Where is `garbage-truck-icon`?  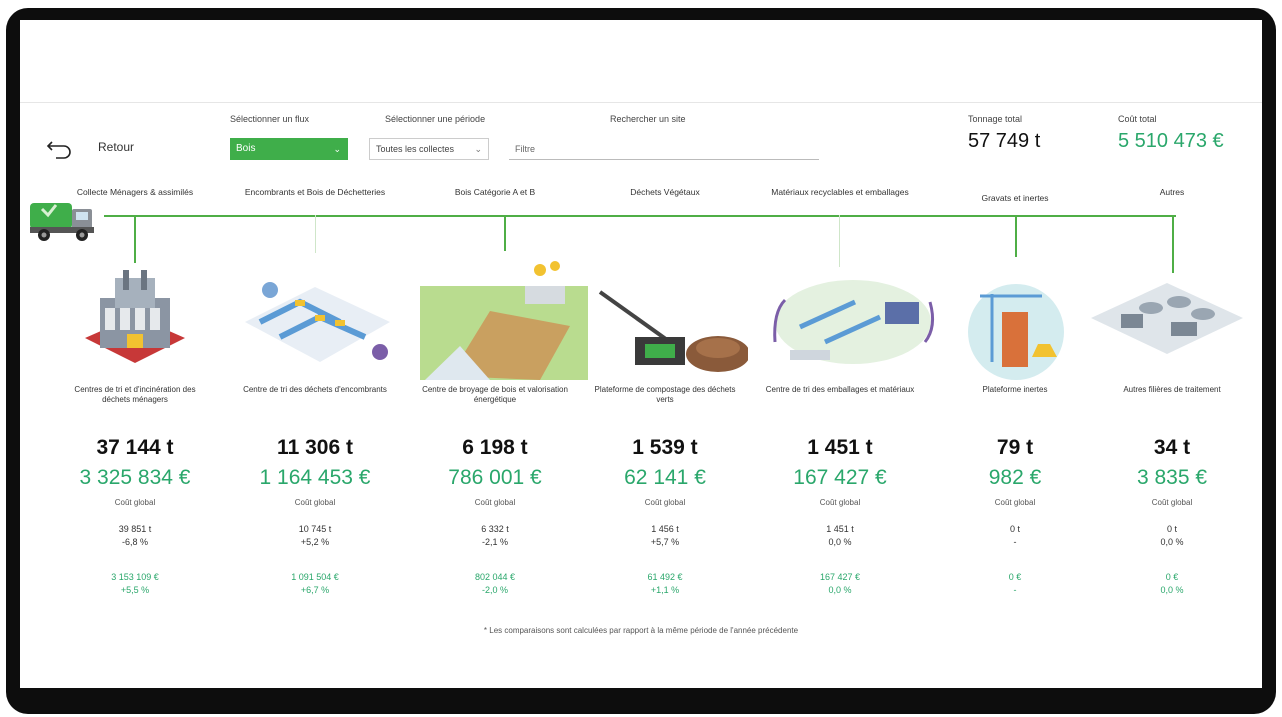 garbage-truck-icon is located at coordinates (62, 222).